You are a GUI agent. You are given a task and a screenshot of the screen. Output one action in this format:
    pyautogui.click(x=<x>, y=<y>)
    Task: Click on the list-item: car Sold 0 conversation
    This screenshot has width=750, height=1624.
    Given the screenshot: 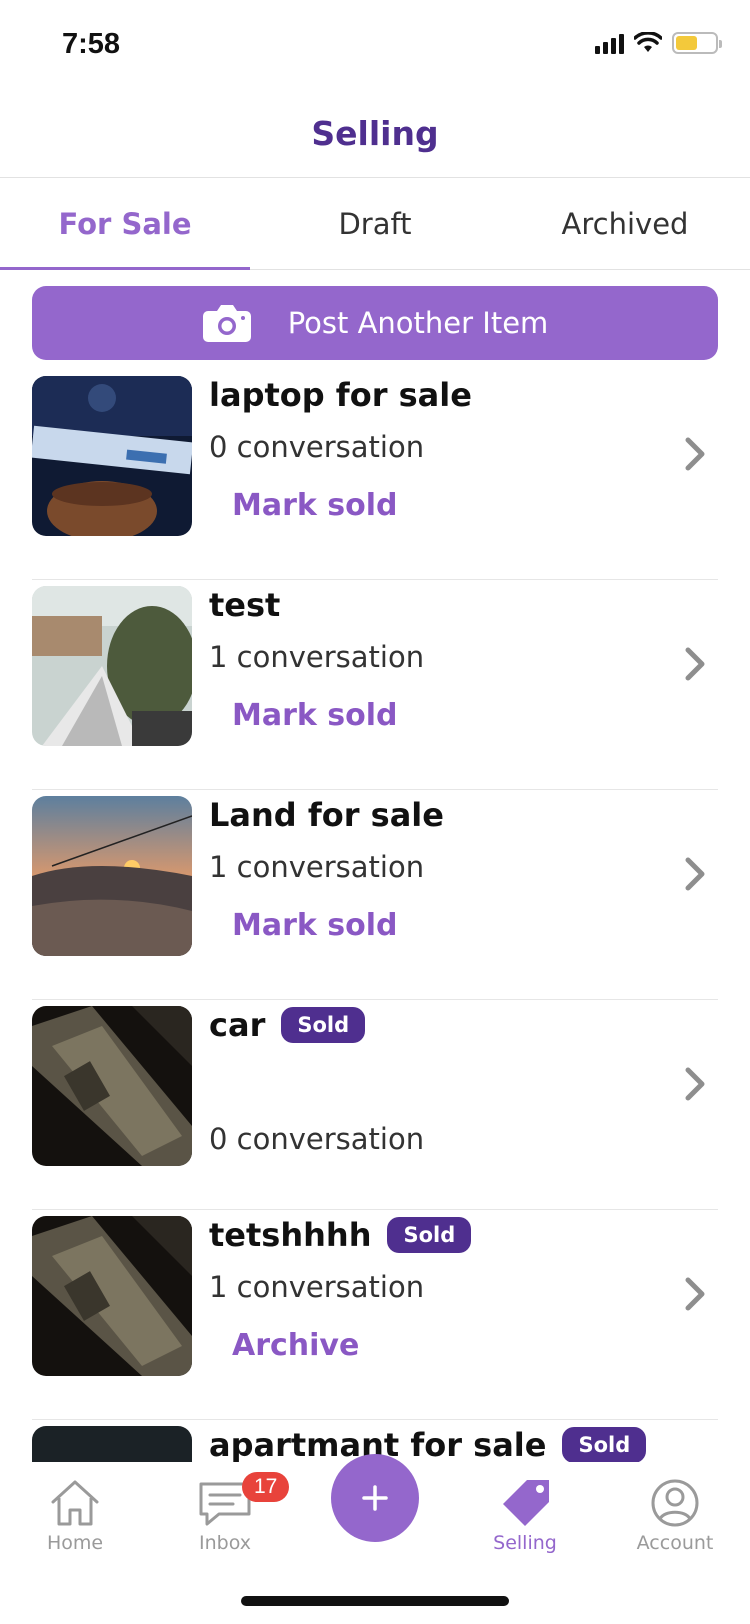 What is the action you would take?
    pyautogui.click(x=375, y=1105)
    